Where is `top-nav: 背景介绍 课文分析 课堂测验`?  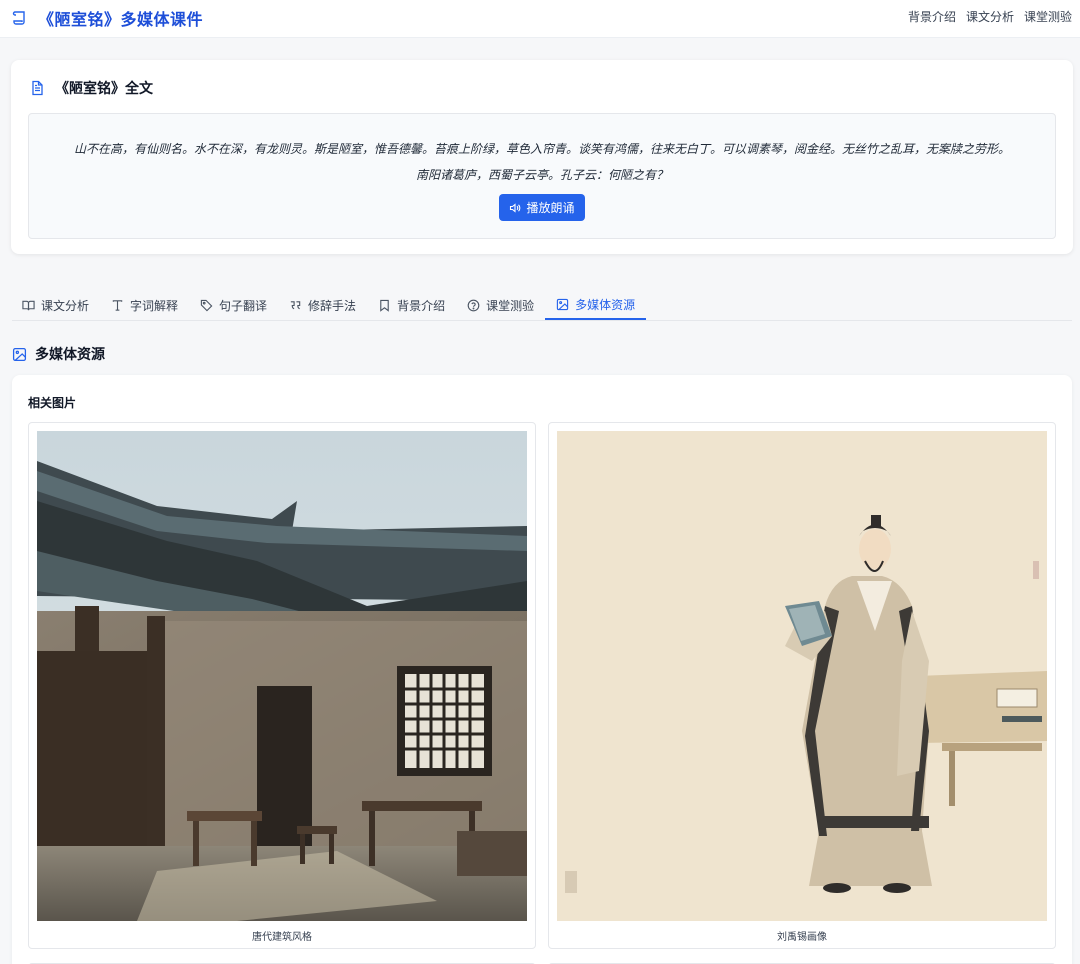
top-nav: 背景介绍 课文分析 课堂测验 is located at coordinates (990, 16).